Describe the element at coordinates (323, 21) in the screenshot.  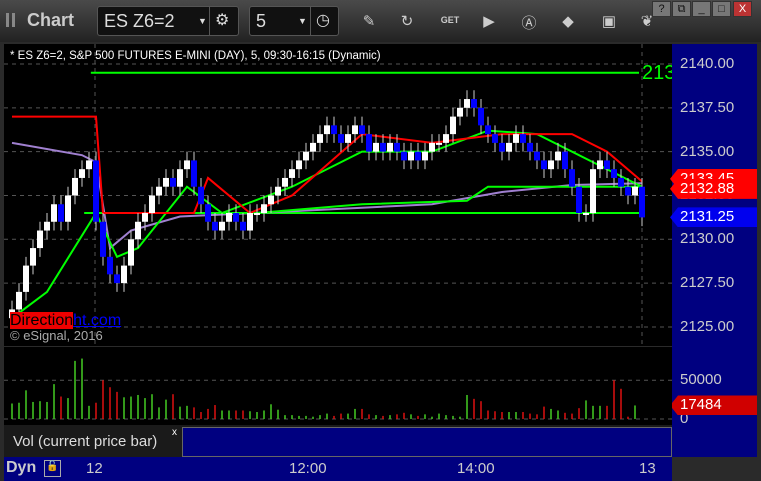
I see `clock-icon: ◷` at that location.